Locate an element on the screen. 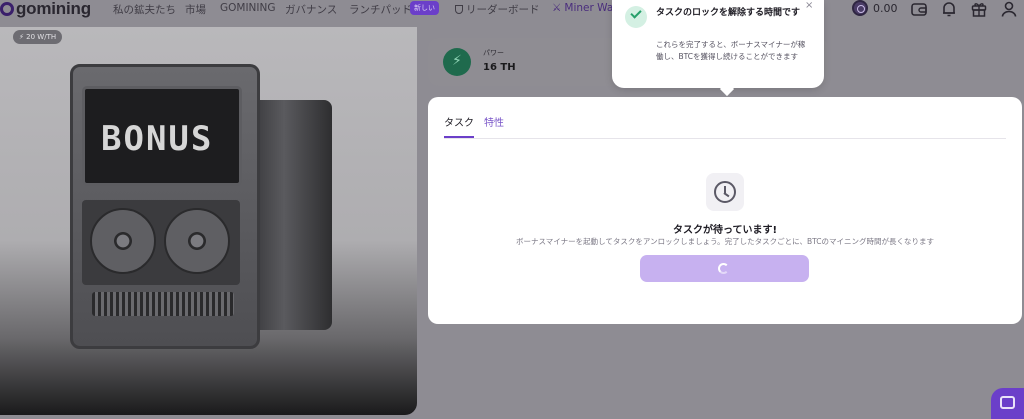  logo-mark-icon is located at coordinates (7, 9).